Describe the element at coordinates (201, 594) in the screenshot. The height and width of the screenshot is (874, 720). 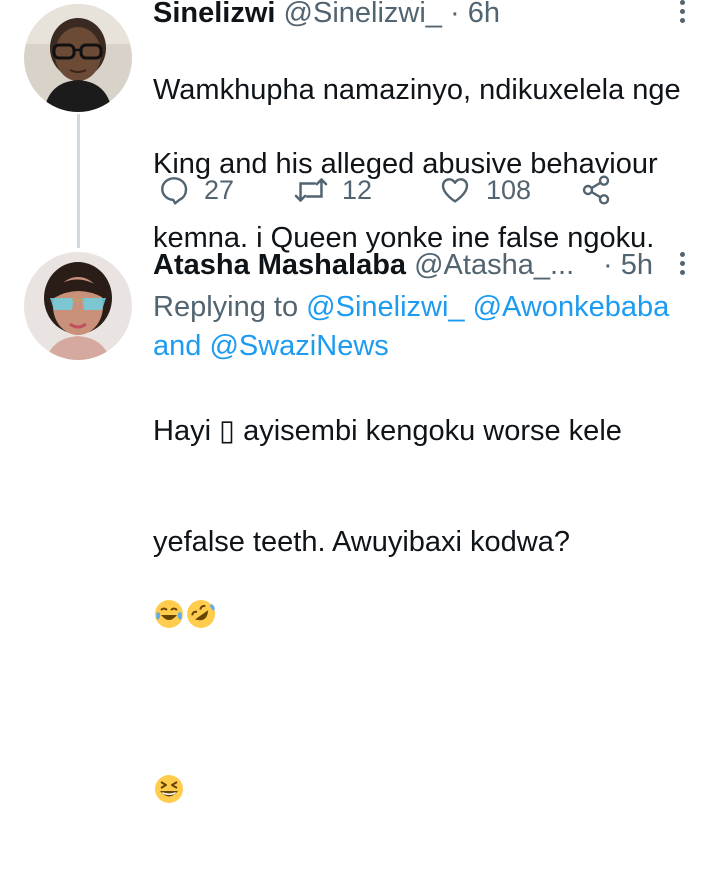
I see `rolling-on-floor-laughing-emoji` at that location.